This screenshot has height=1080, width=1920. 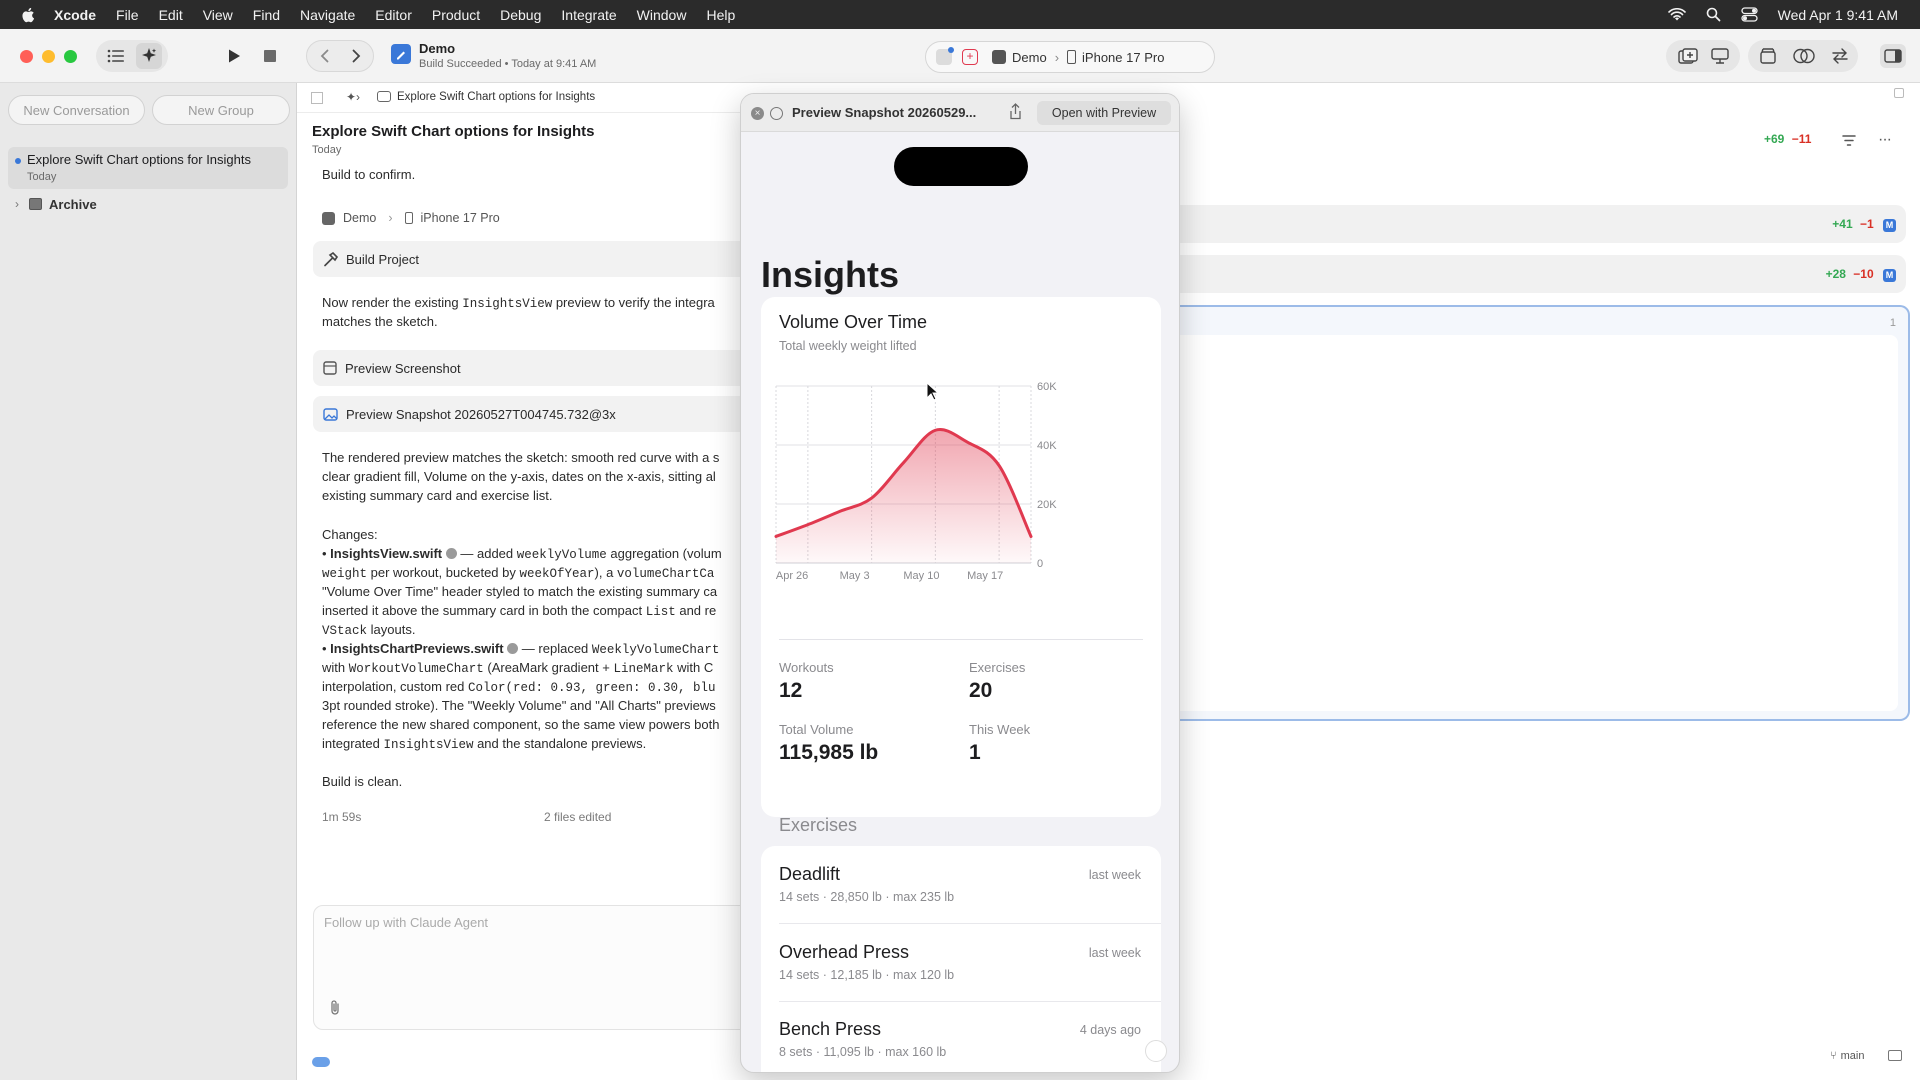 I want to click on chevron-left-icon, so click(x=324, y=56).